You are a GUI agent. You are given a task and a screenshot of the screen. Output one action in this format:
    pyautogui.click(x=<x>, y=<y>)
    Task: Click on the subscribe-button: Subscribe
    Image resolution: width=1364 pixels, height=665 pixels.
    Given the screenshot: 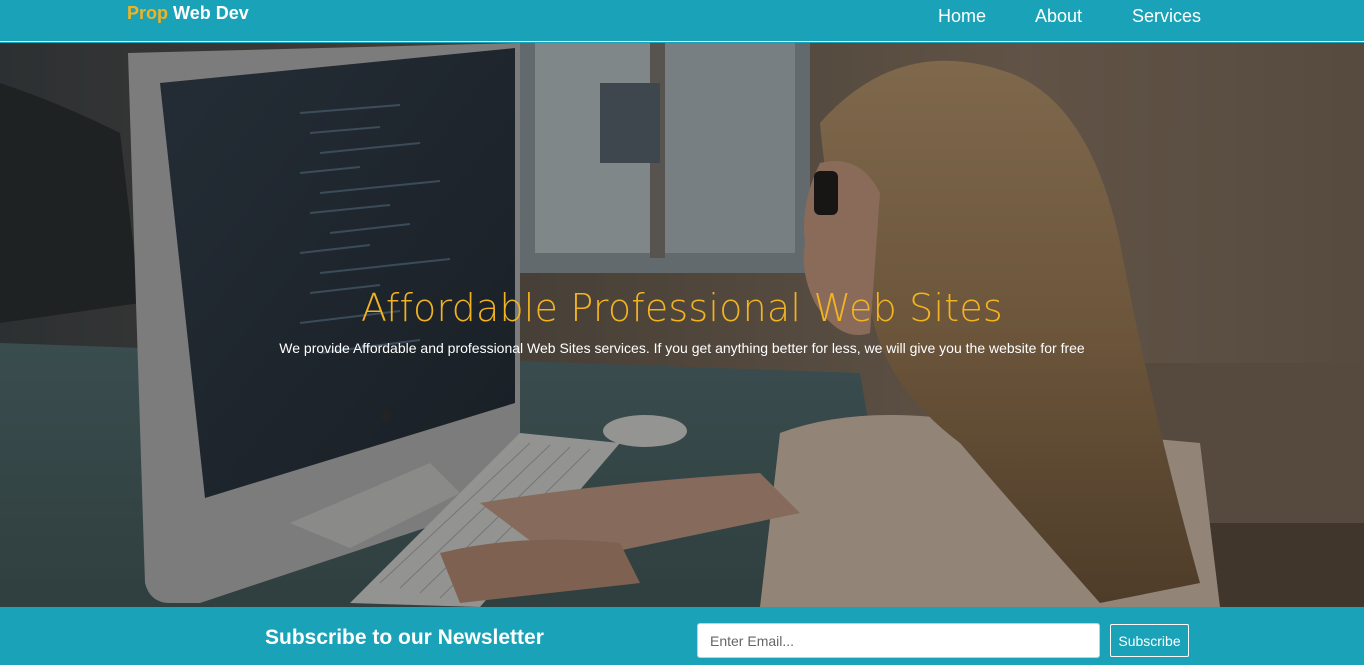 What is the action you would take?
    pyautogui.click(x=1149, y=640)
    